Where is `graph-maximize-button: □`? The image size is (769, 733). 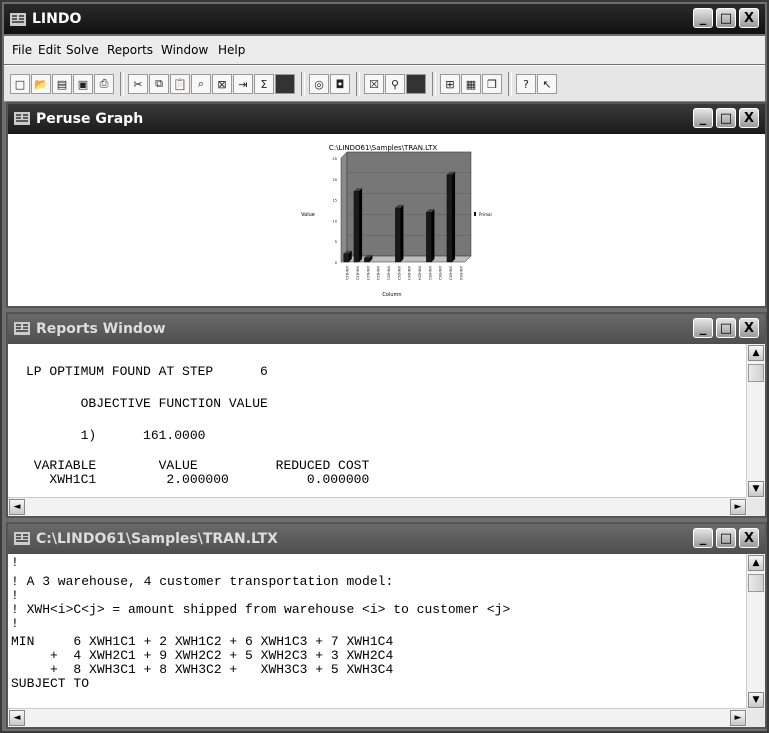 graph-maximize-button: □ is located at coordinates (726, 118).